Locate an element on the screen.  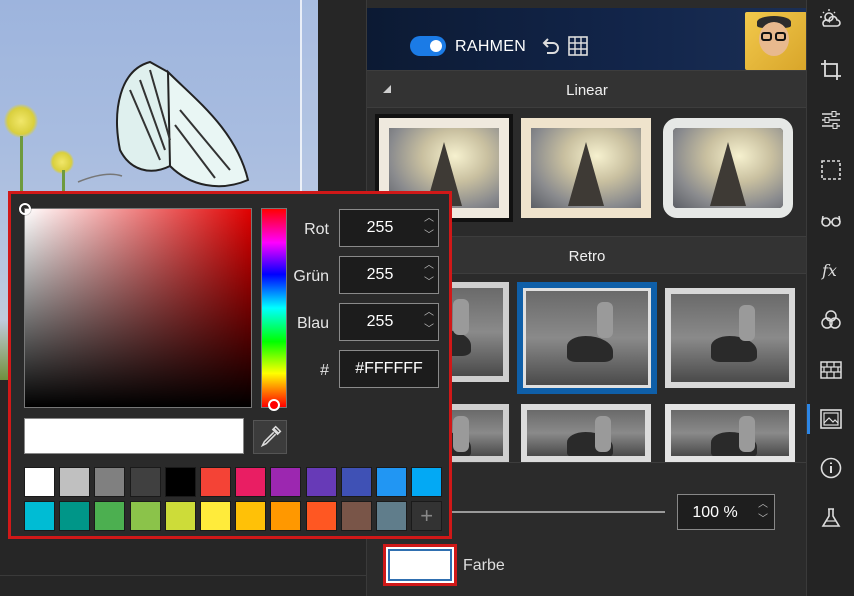
tool-rail: fx is located at coordinates (830, 298).